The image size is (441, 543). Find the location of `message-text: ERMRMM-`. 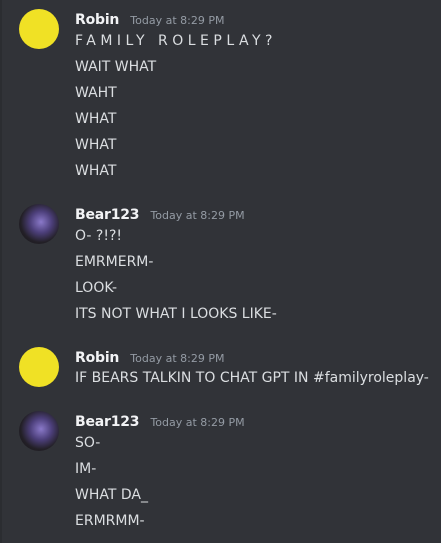

message-text: ERMRMM- is located at coordinates (110, 521).